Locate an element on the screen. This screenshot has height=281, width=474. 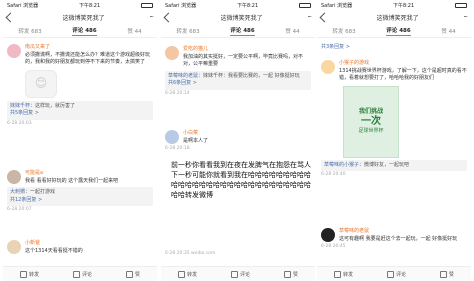
comment-author: 可能是a is located at coordinates (71, 174).